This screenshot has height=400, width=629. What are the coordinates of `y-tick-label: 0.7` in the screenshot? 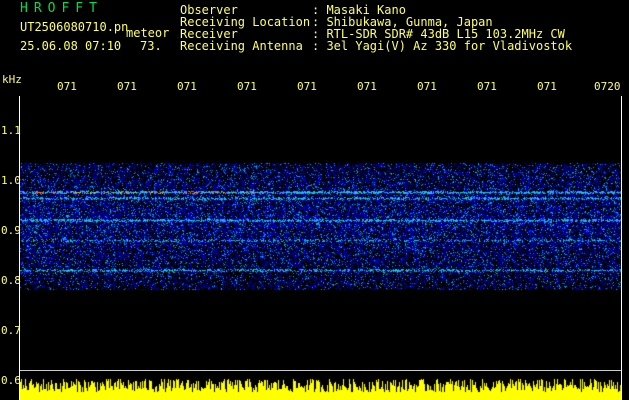 It's located at (11, 330).